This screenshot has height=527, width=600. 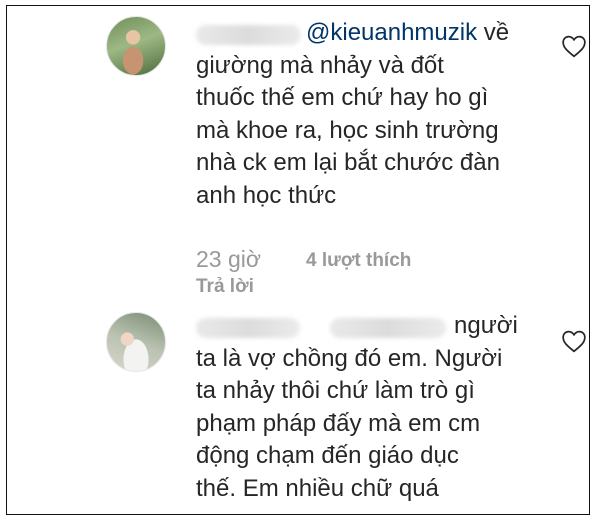 What do you see at coordinates (266, 195) in the screenshot?
I see `comment-line: anh học thức` at bounding box center [266, 195].